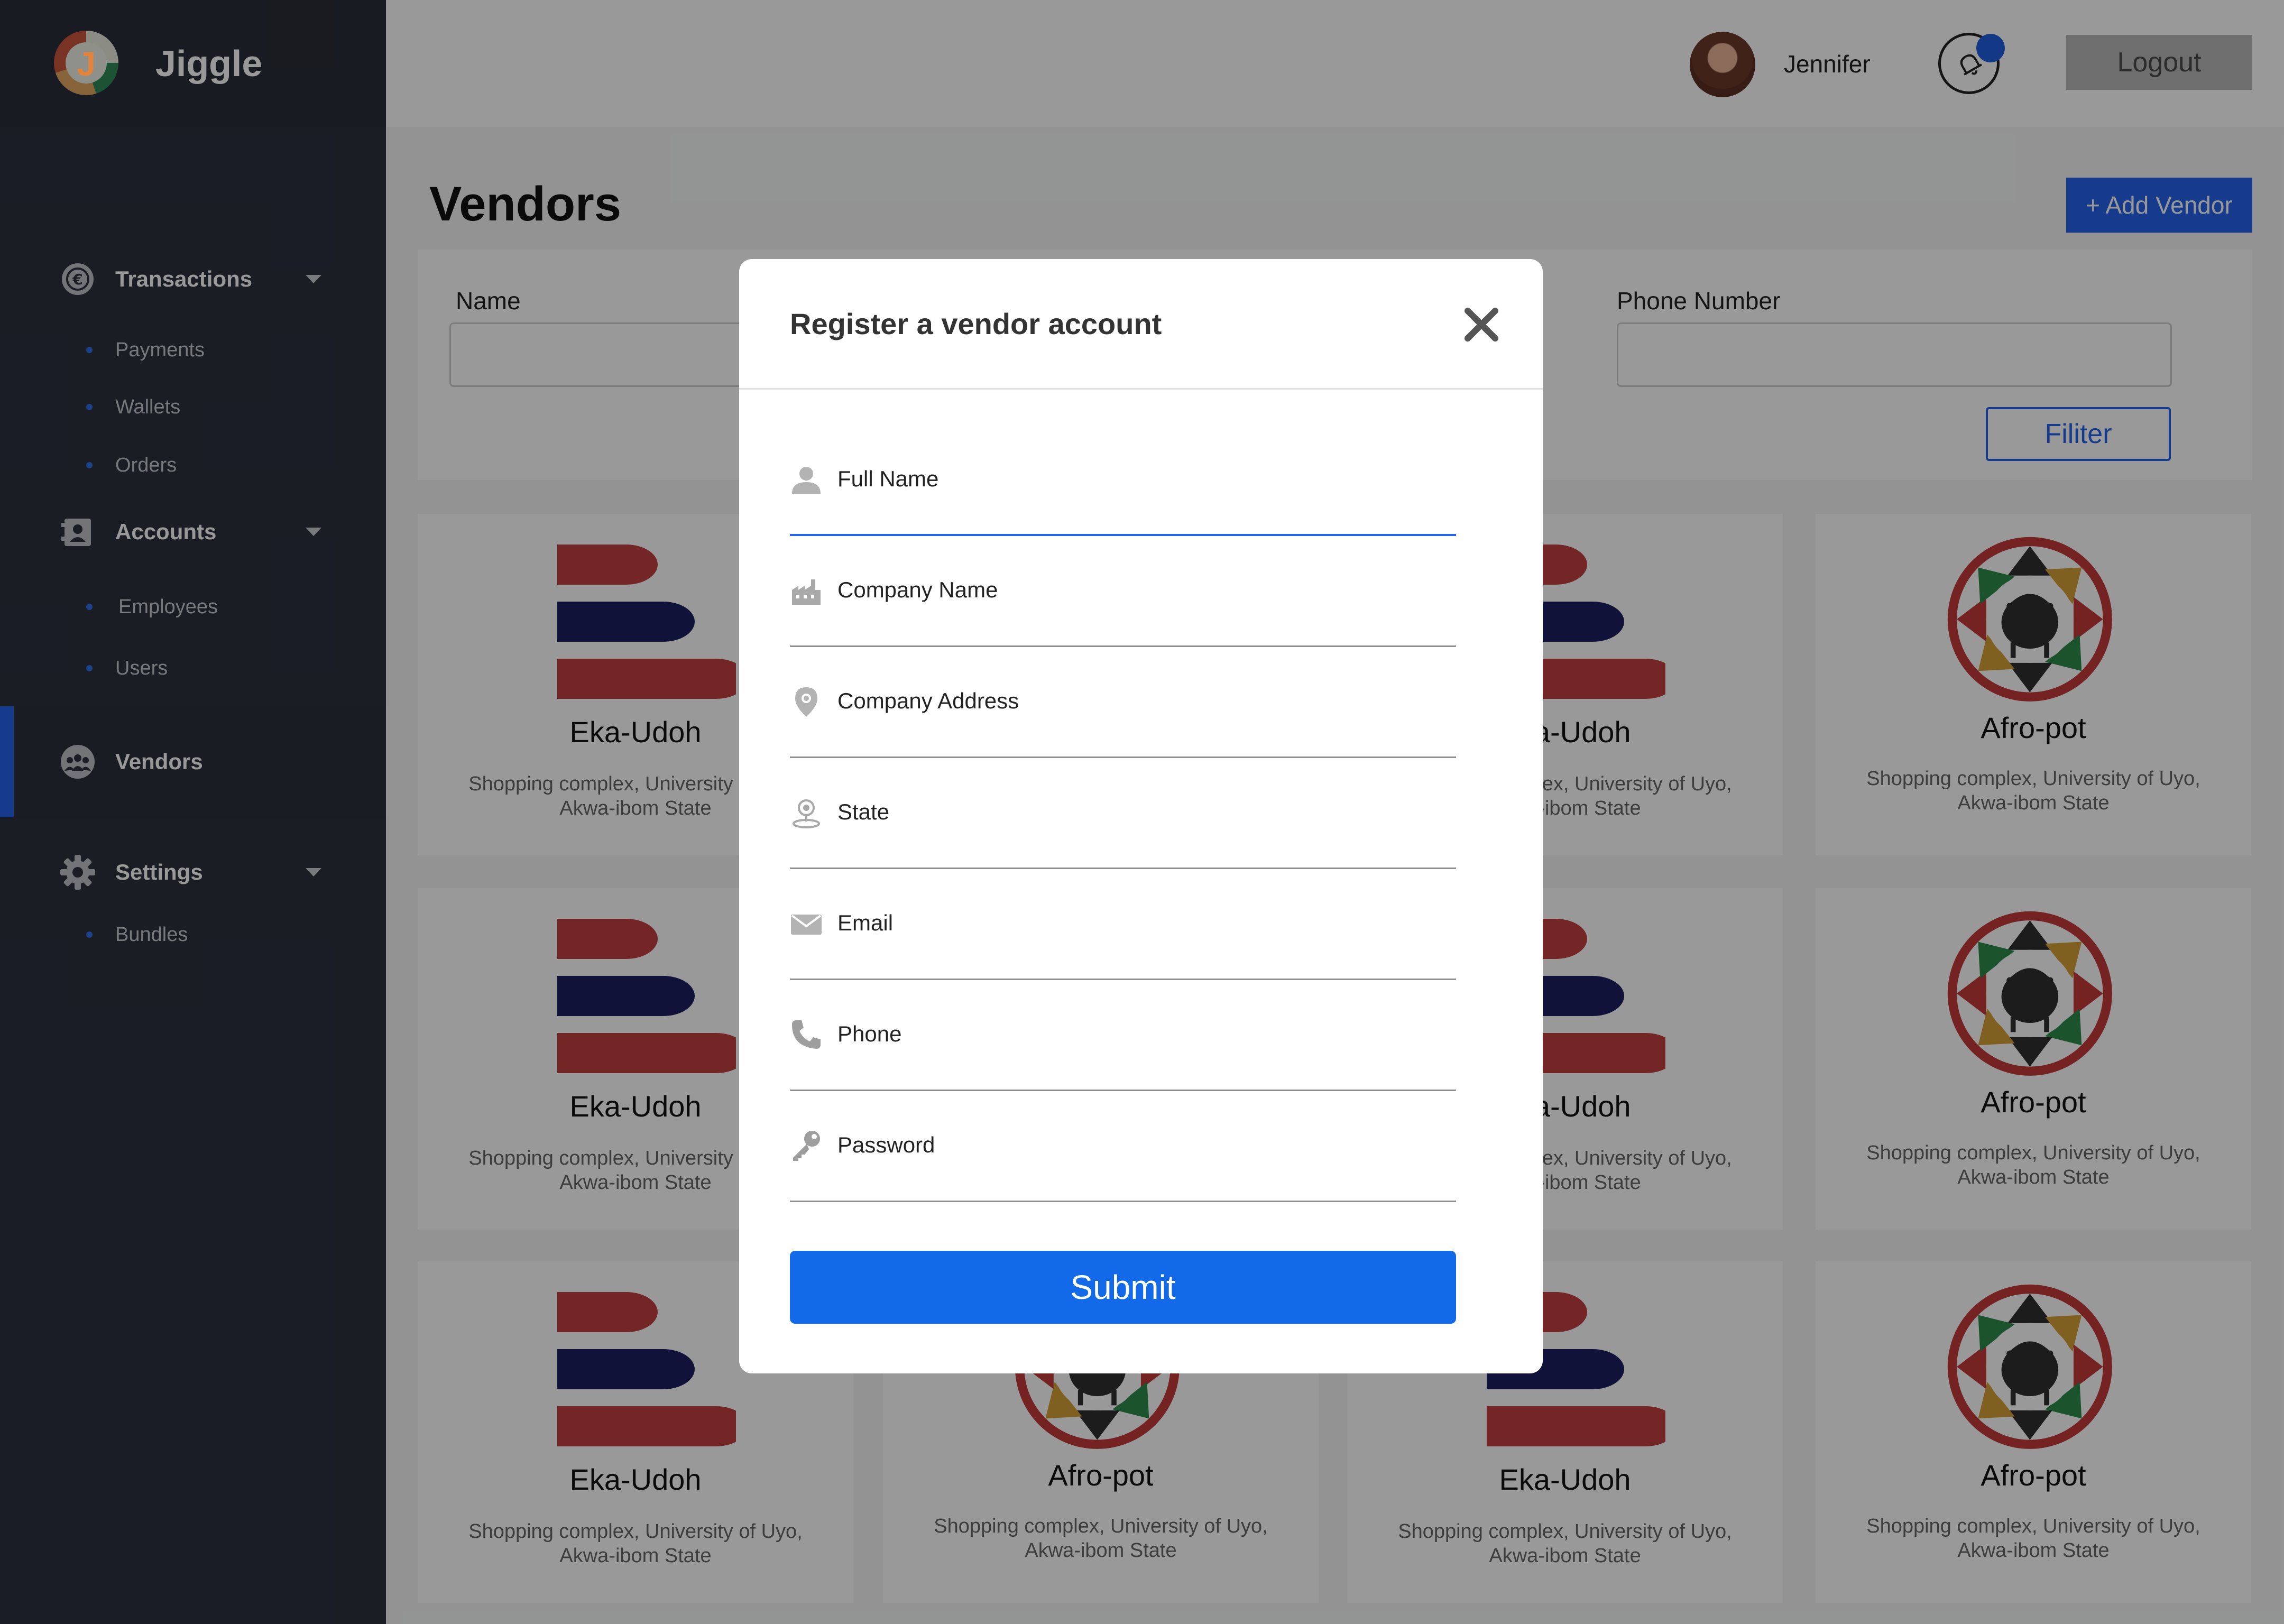 The width and height of the screenshot is (2284, 1624). What do you see at coordinates (1123, 852) in the screenshot?
I see `state-input` at bounding box center [1123, 852].